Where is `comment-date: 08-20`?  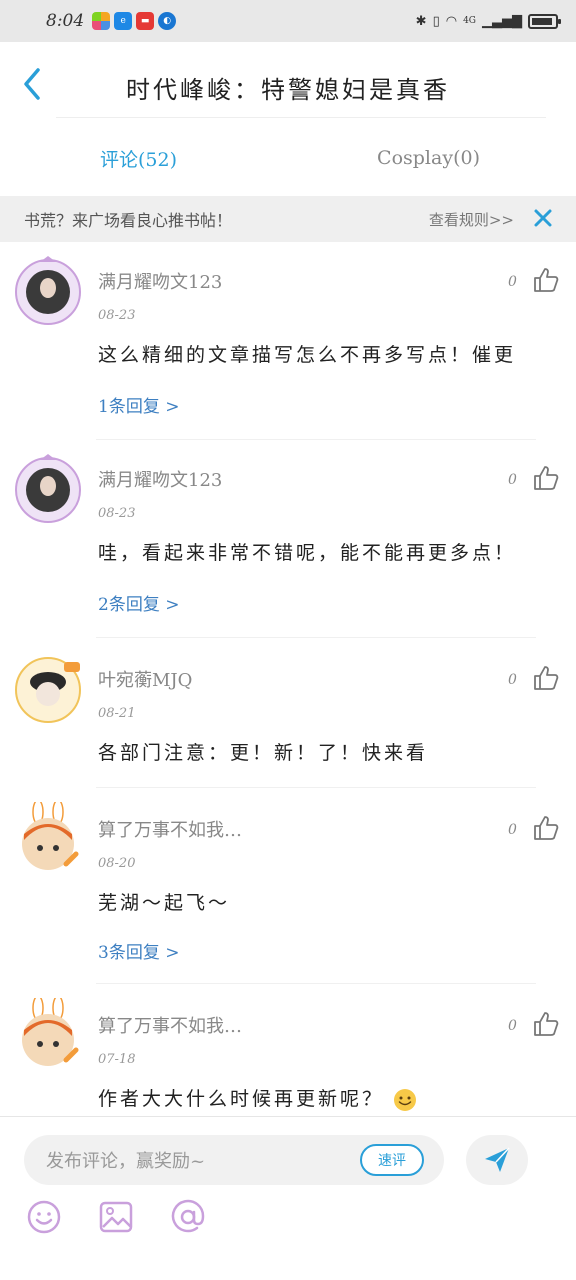
comment-date: 08-20 is located at coordinates (117, 863).